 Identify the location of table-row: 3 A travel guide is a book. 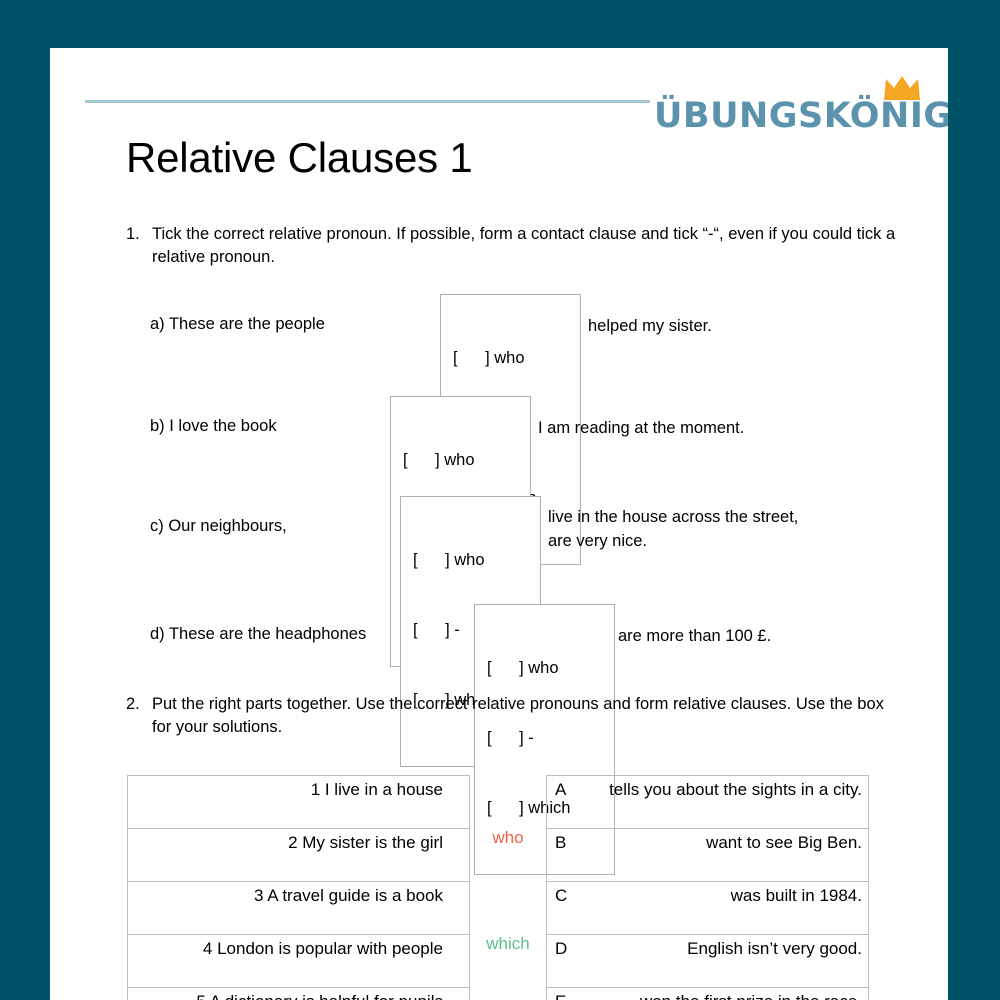
(298, 908).